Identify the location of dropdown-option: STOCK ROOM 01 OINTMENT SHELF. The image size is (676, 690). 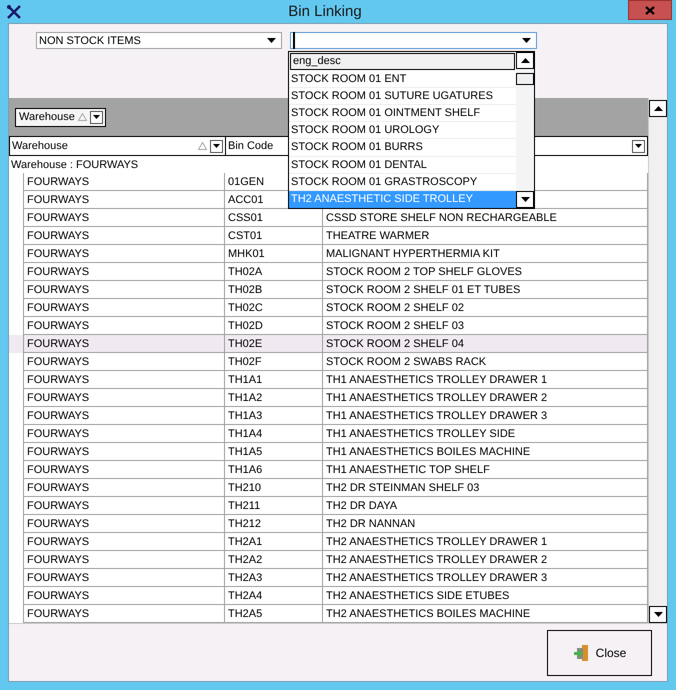
(402, 113).